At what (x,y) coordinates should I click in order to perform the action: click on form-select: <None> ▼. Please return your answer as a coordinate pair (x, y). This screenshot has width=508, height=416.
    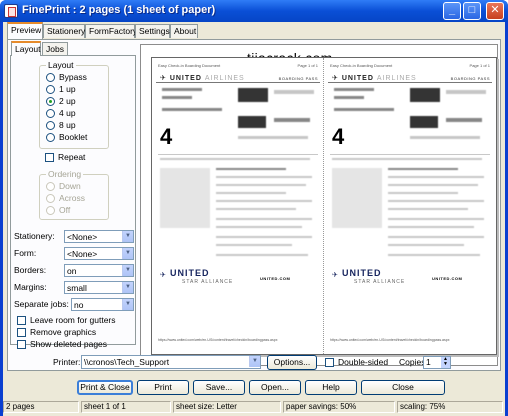
    Looking at the image, I should click on (99, 253).